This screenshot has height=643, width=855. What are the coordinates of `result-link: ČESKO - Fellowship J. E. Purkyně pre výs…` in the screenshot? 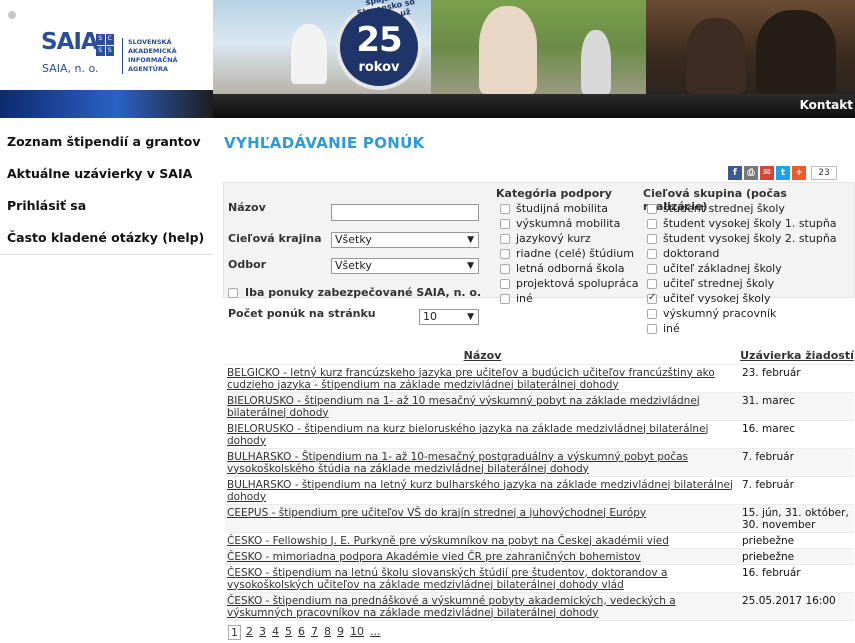 It's located at (448, 541).